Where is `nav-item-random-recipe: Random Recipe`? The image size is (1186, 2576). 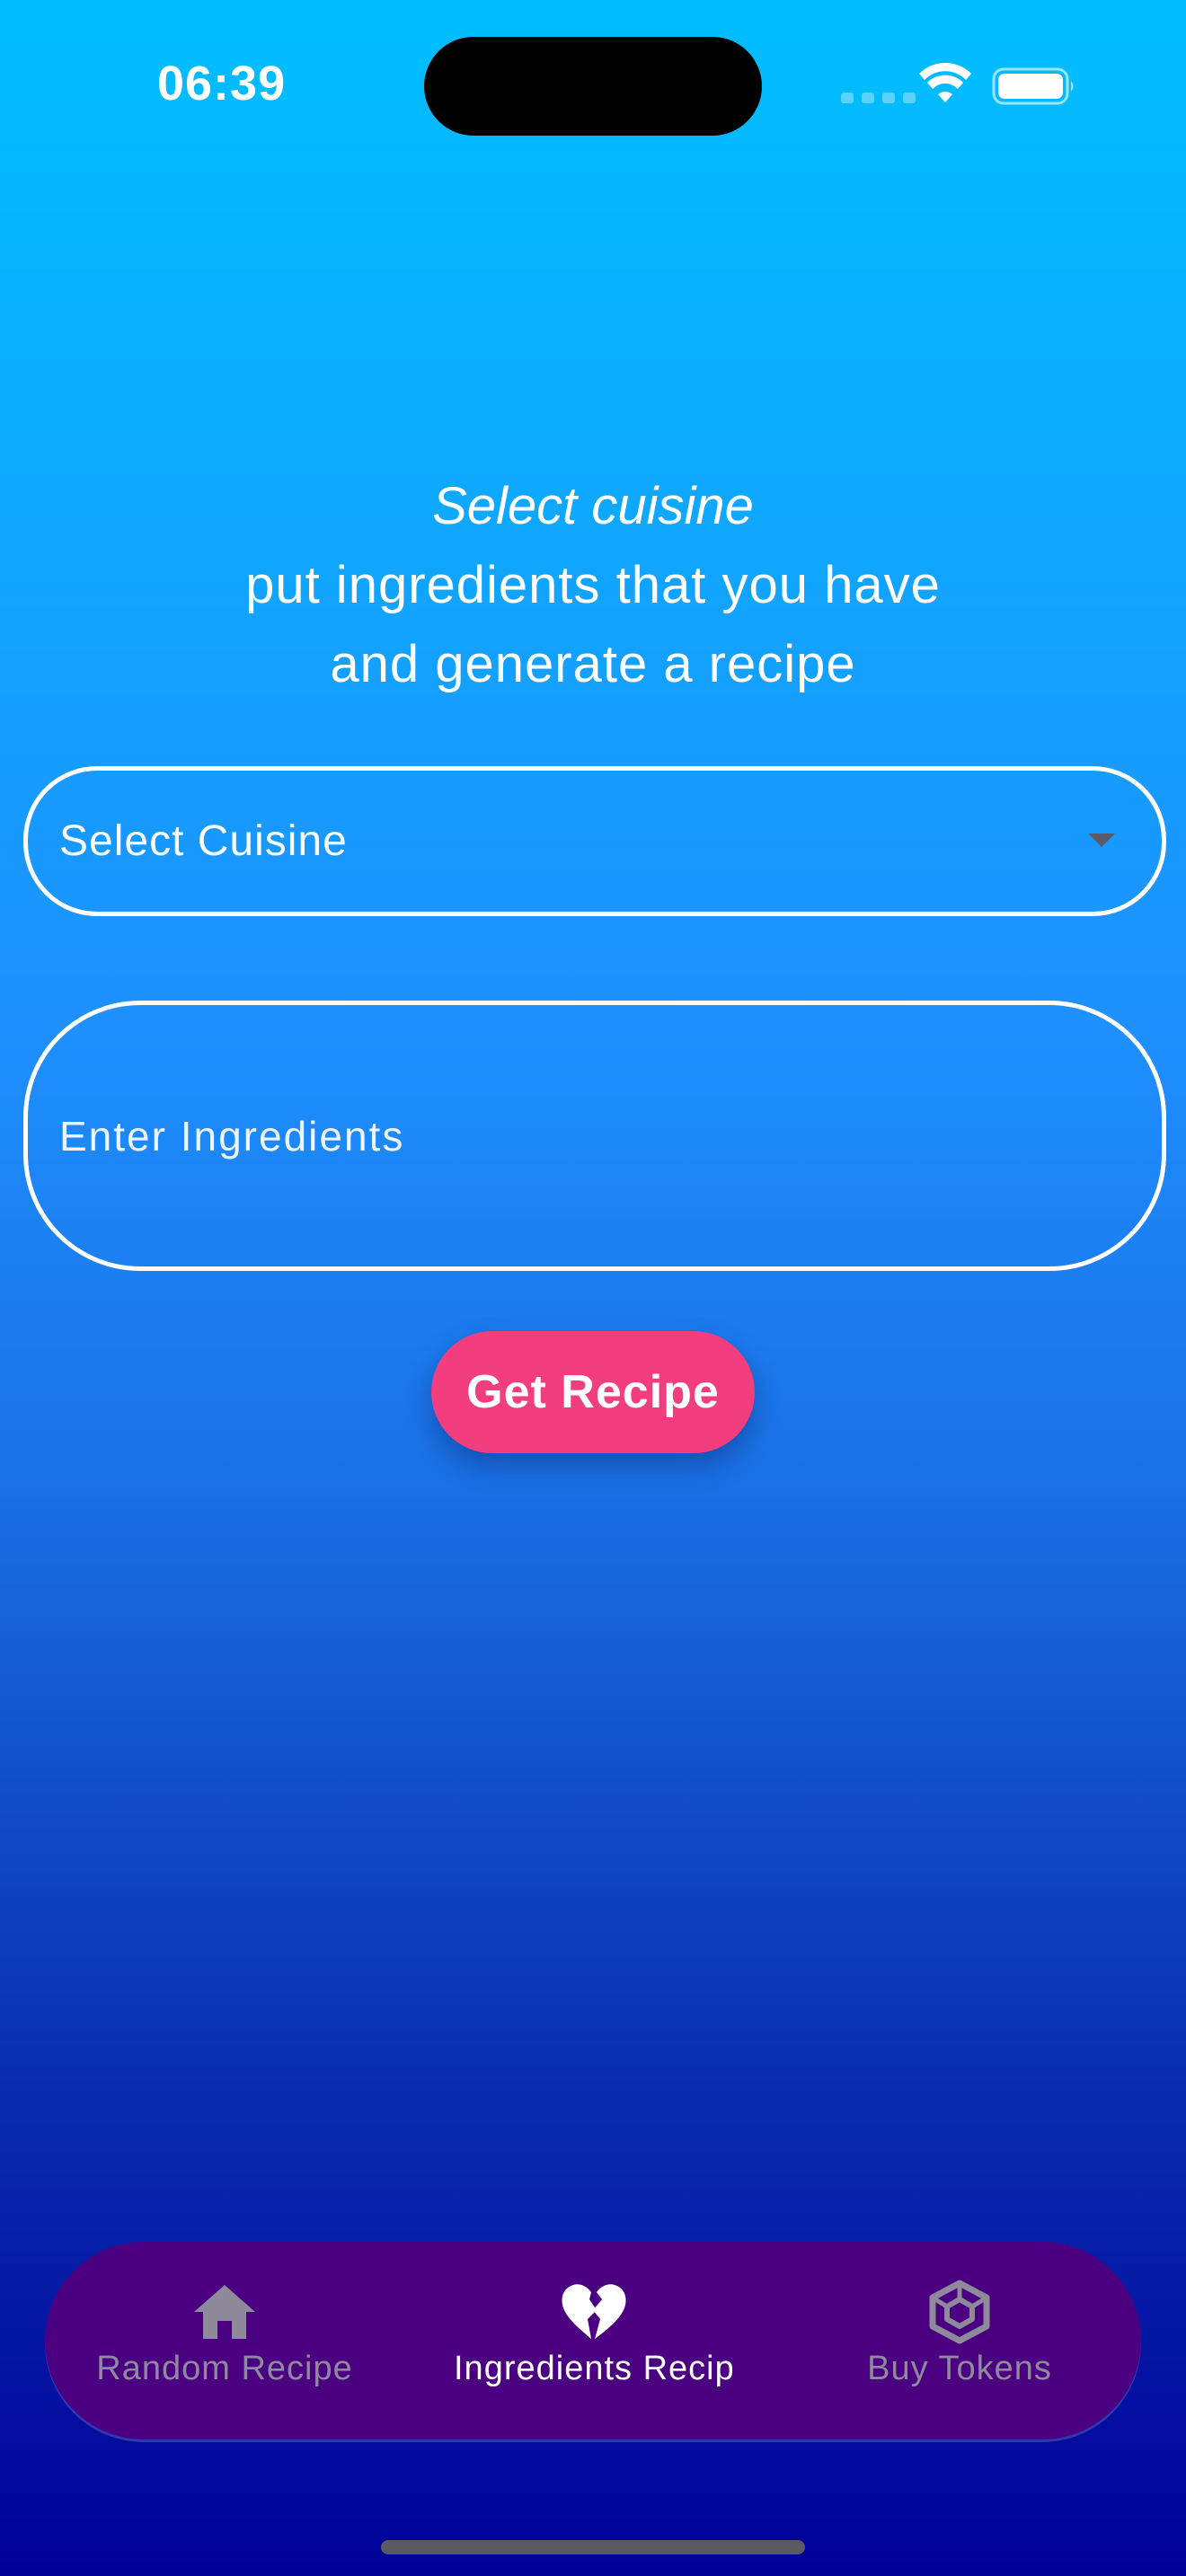
nav-item-random-recipe: Random Recipe is located at coordinates (224, 2347).